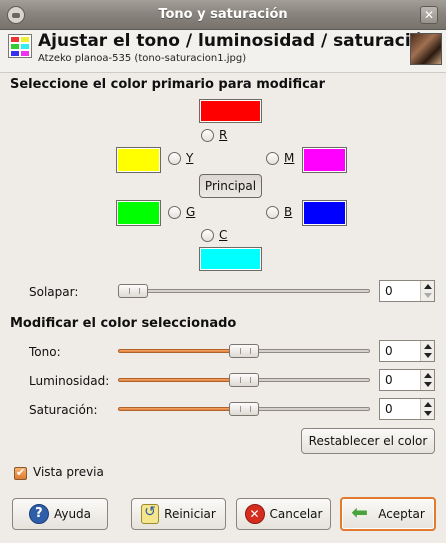  I want to click on master-button: Principal, so click(230, 186).